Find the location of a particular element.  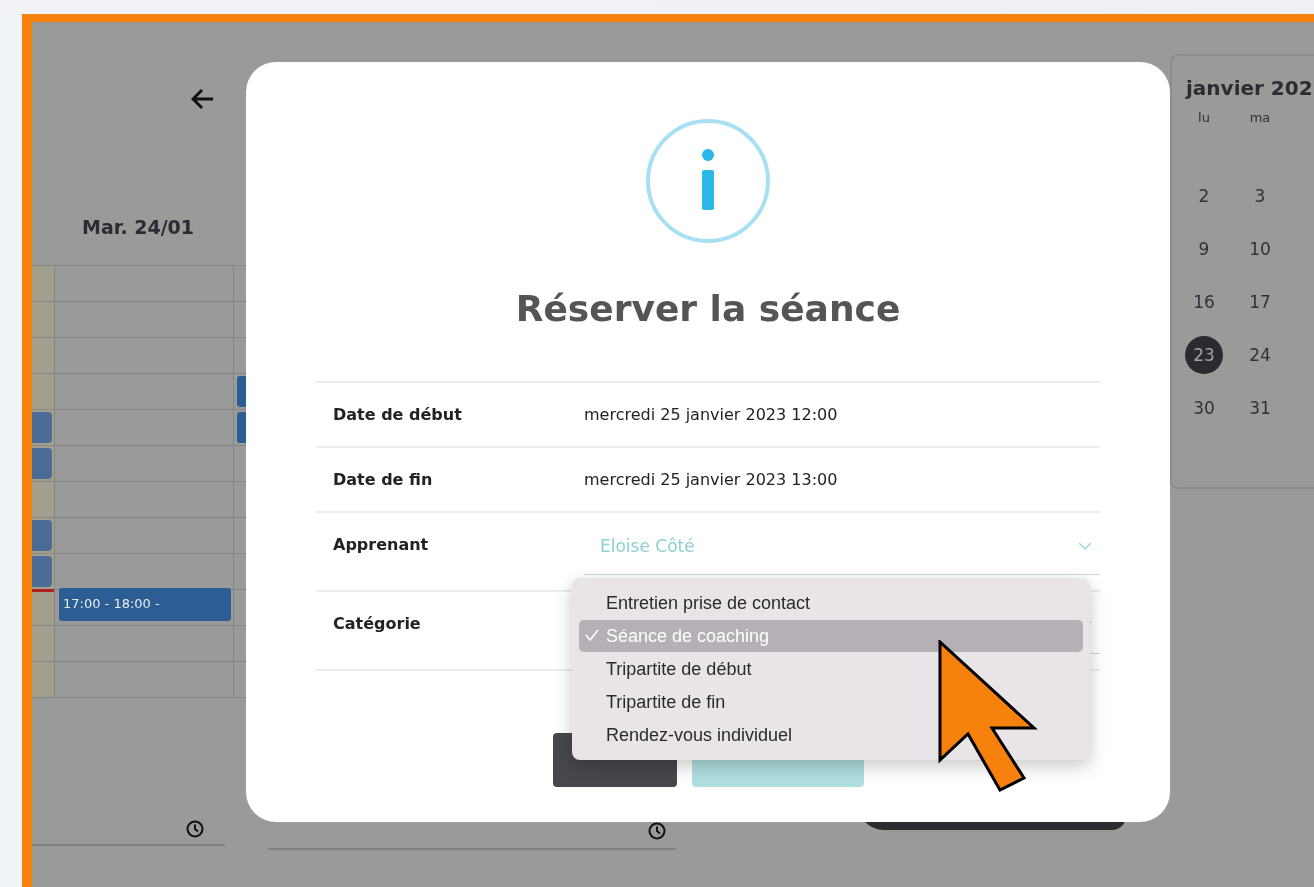

calendar-day: 10 is located at coordinates (1260, 249).